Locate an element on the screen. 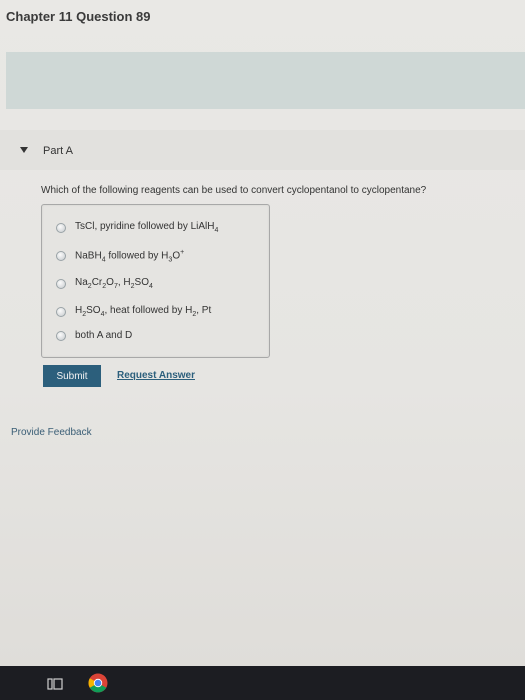  option-e: both A and D is located at coordinates (94, 335).